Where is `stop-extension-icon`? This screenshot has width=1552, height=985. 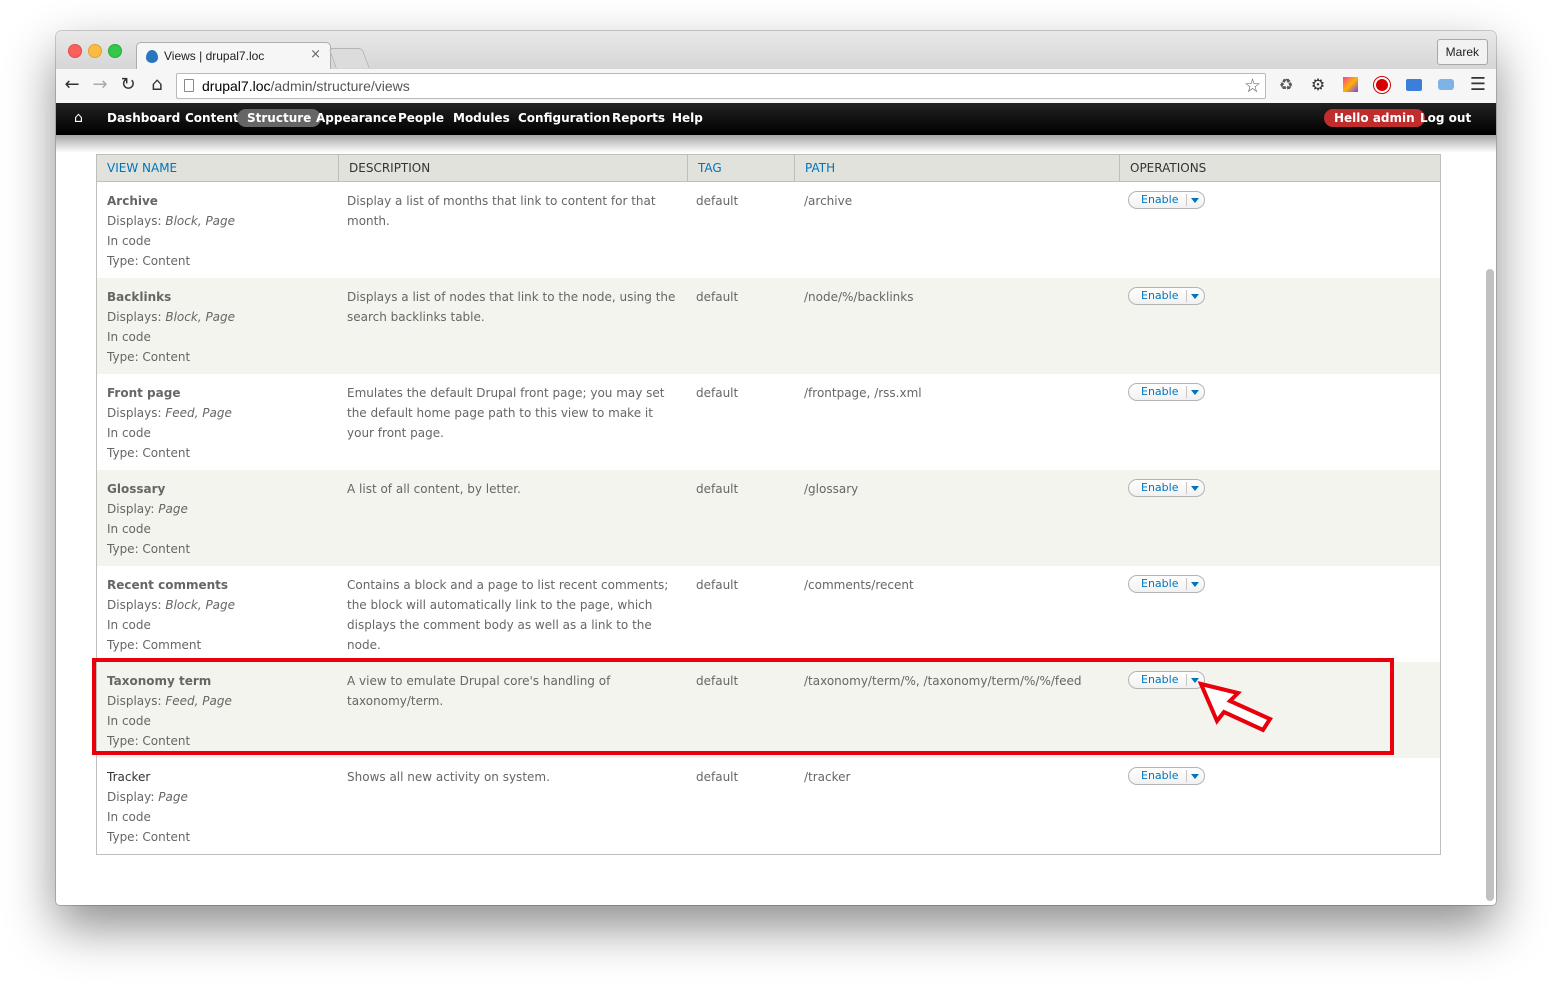
stop-extension-icon is located at coordinates (1382, 85).